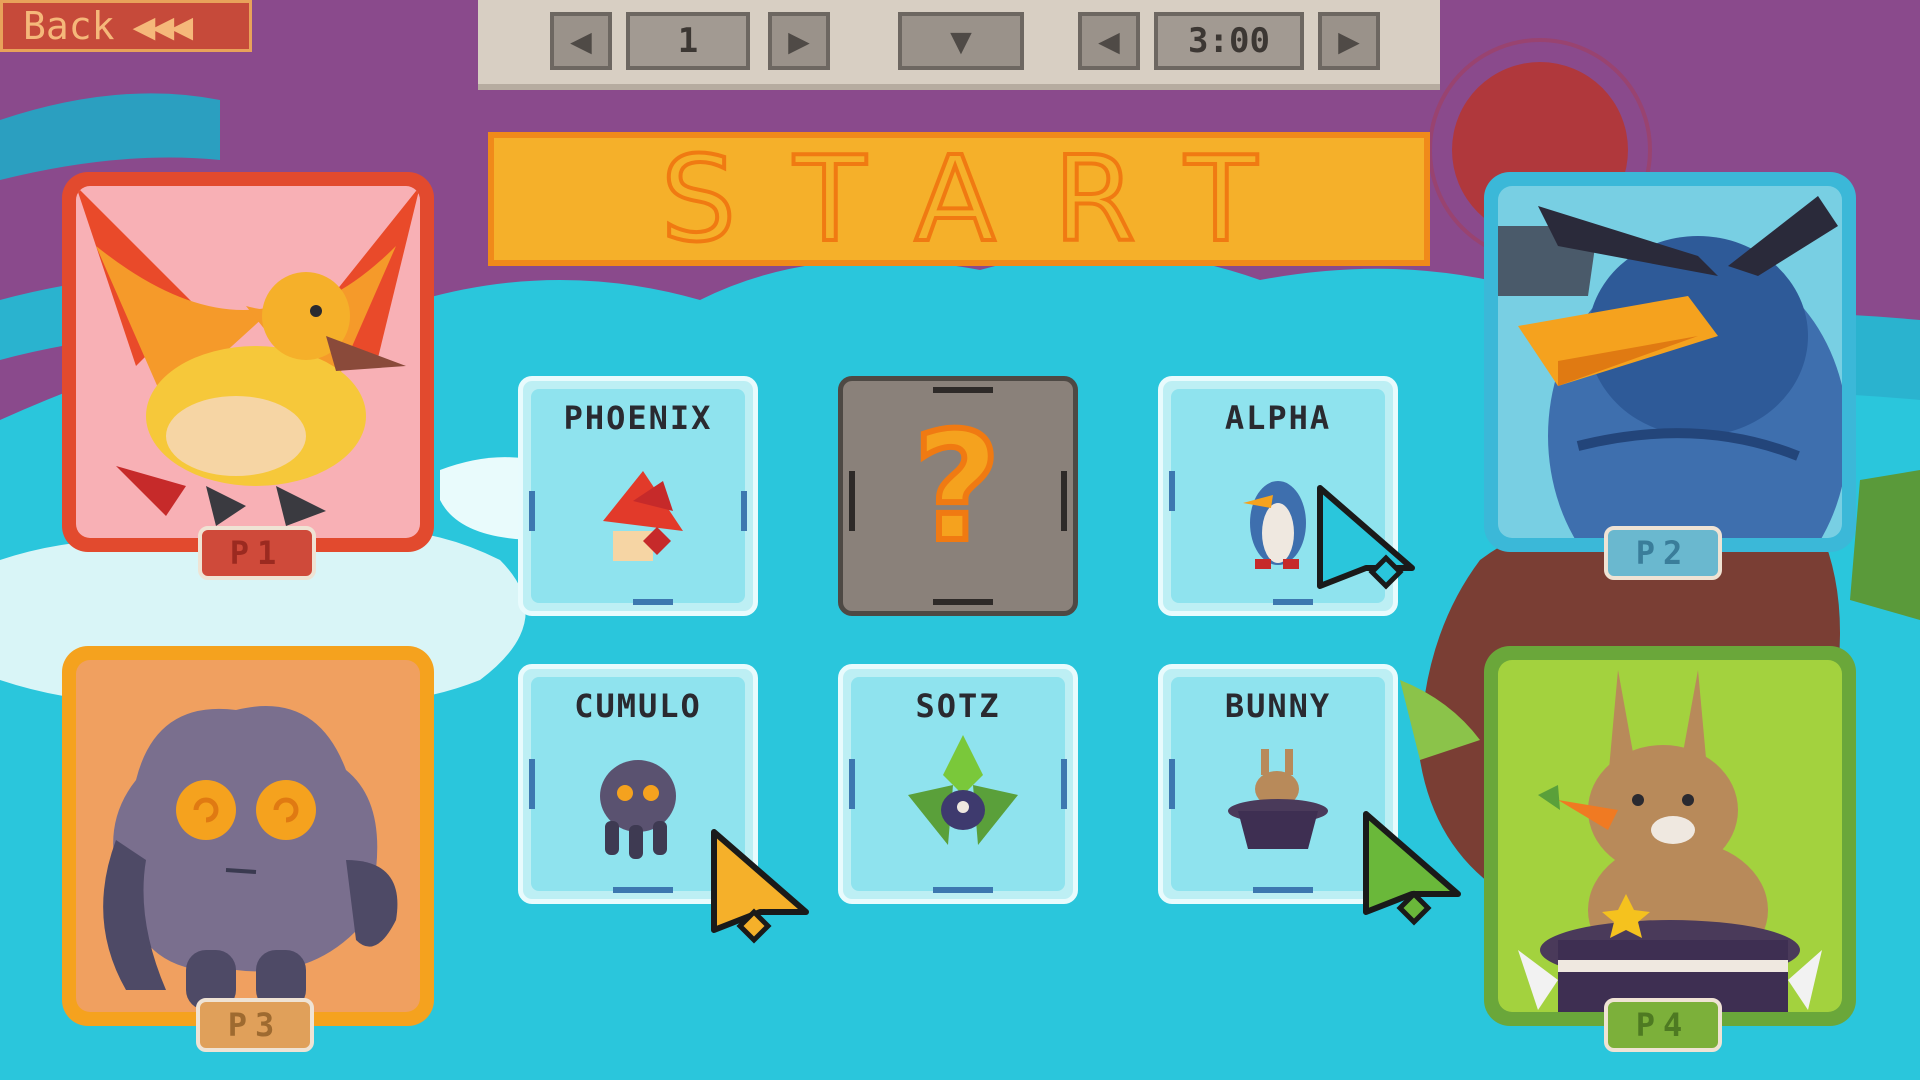 Image resolution: width=1920 pixels, height=1080 pixels. What do you see at coordinates (1670, 367) in the screenshot?
I see `penguin-icon` at bounding box center [1670, 367].